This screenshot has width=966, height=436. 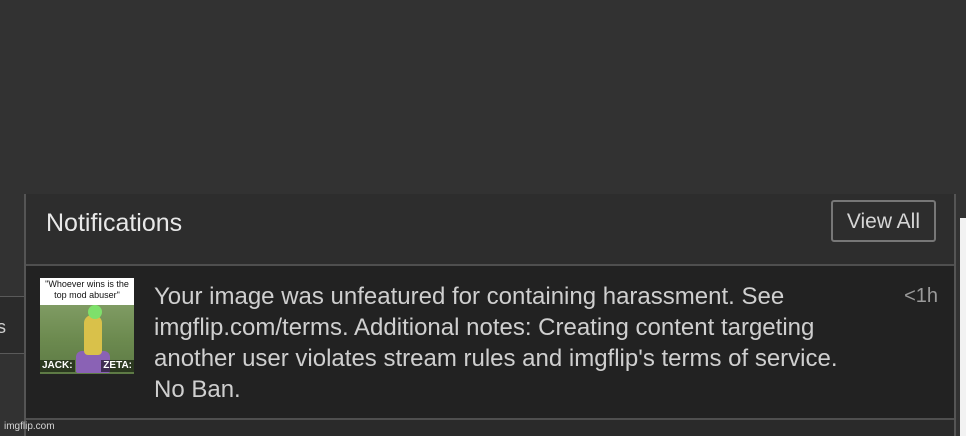 I want to click on left-side-tab-label: s, so click(x=3, y=327).